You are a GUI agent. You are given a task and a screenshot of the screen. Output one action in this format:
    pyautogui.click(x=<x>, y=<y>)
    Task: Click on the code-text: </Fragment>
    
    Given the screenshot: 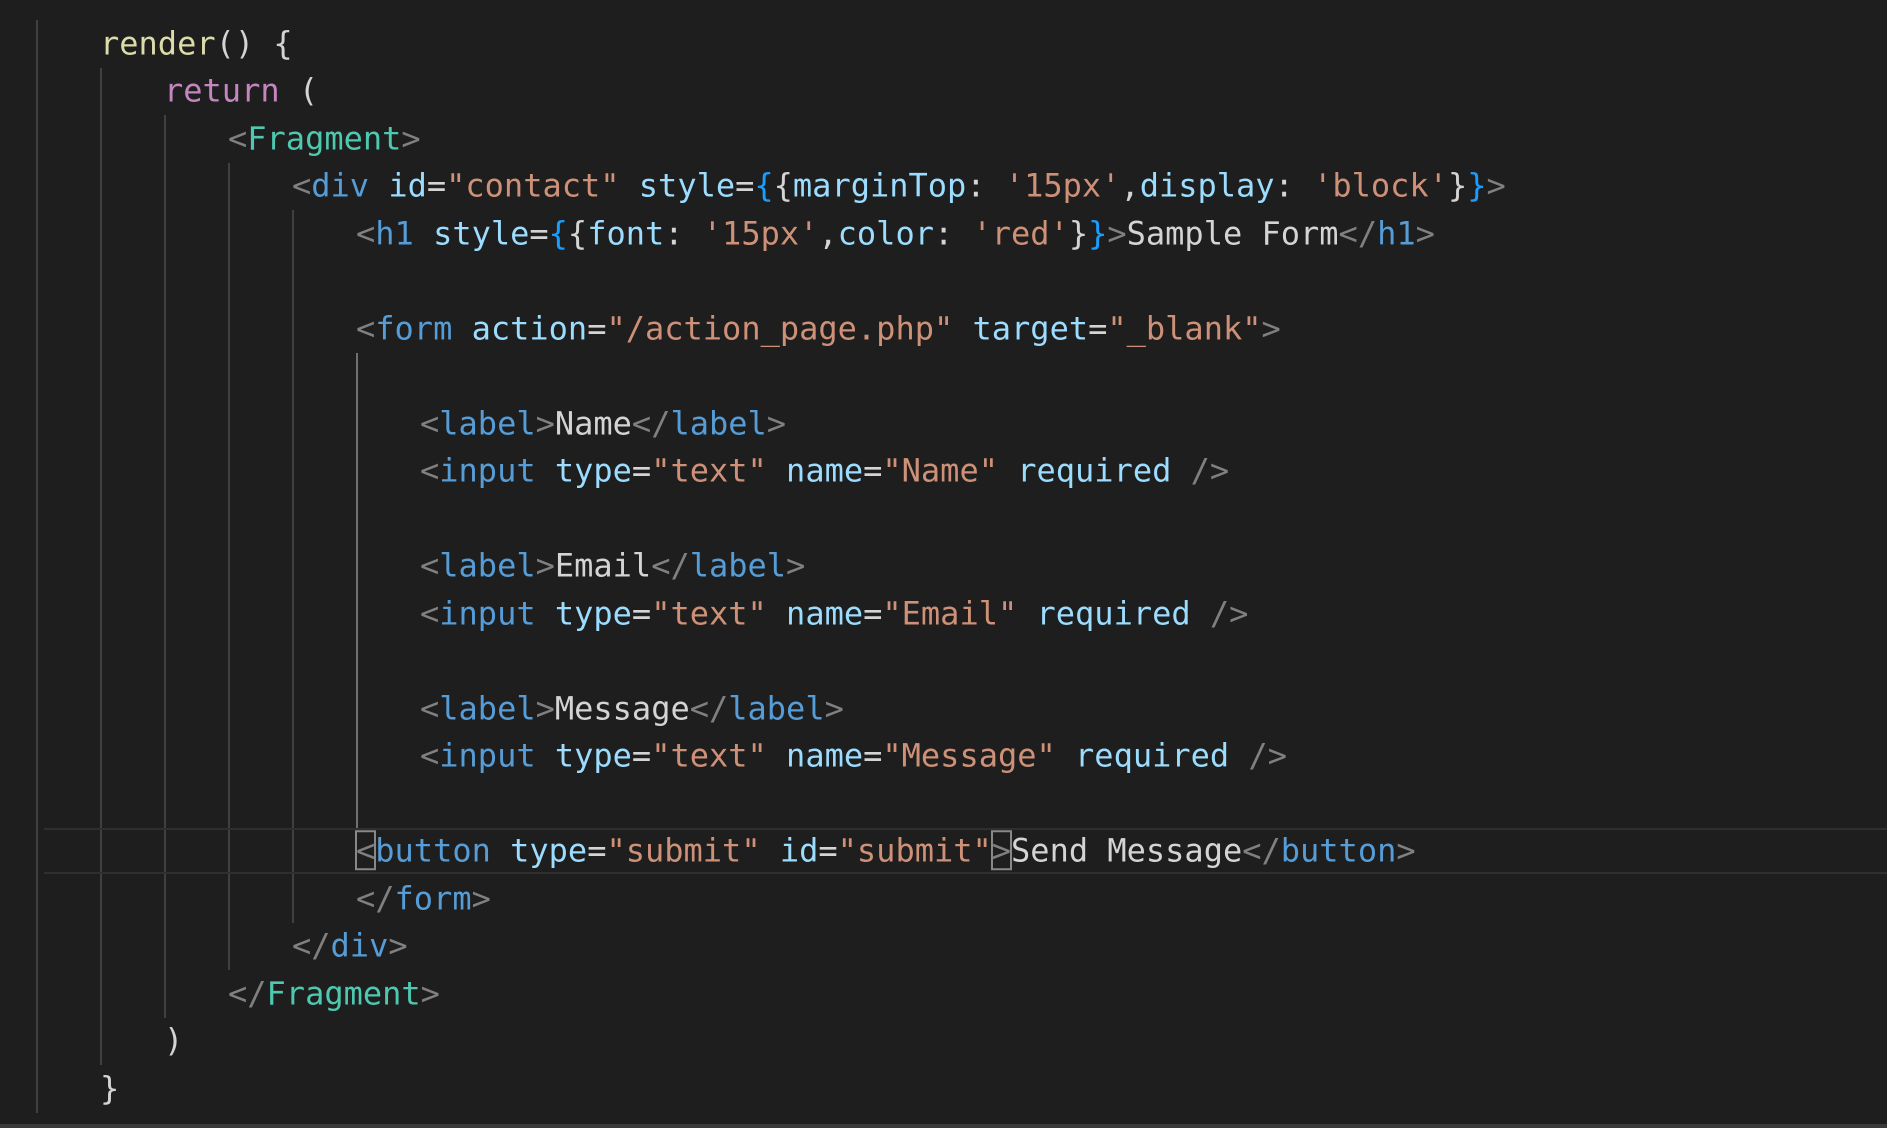 What is the action you would take?
    pyautogui.click(x=334, y=994)
    